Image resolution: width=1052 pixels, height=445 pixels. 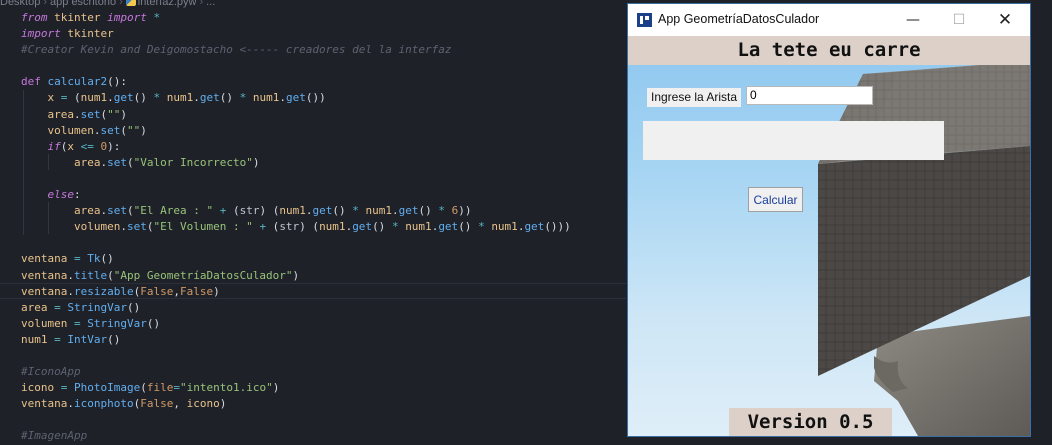 I want to click on window-titlebar: App GeometríaDatosCulador — ☐ ✕, so click(x=829, y=20).